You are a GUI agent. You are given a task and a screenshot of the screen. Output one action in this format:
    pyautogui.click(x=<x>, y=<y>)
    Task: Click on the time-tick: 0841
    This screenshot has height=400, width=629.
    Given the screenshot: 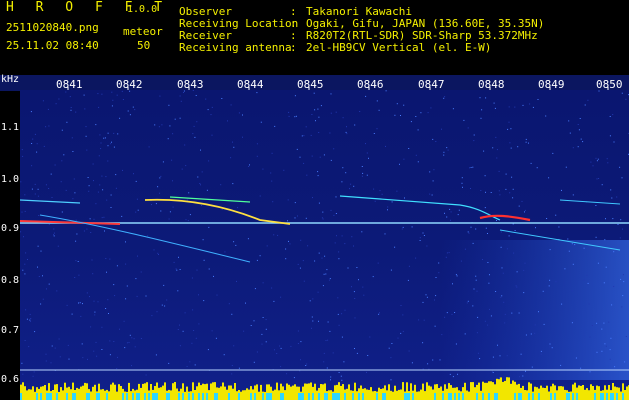 What is the action you would take?
    pyautogui.click(x=69, y=84)
    